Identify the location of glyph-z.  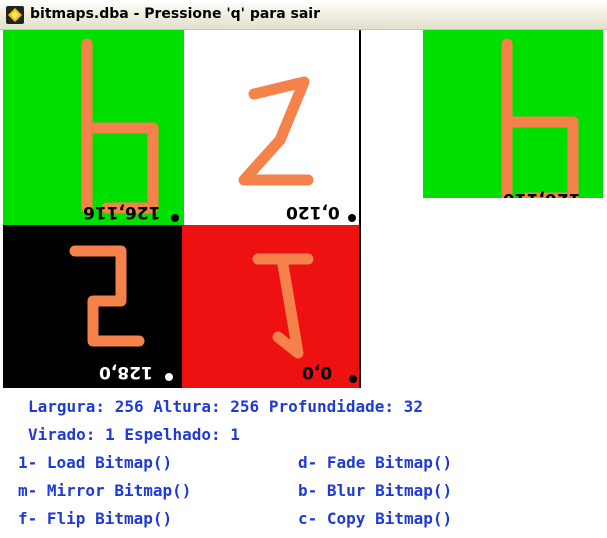
(107, 296).